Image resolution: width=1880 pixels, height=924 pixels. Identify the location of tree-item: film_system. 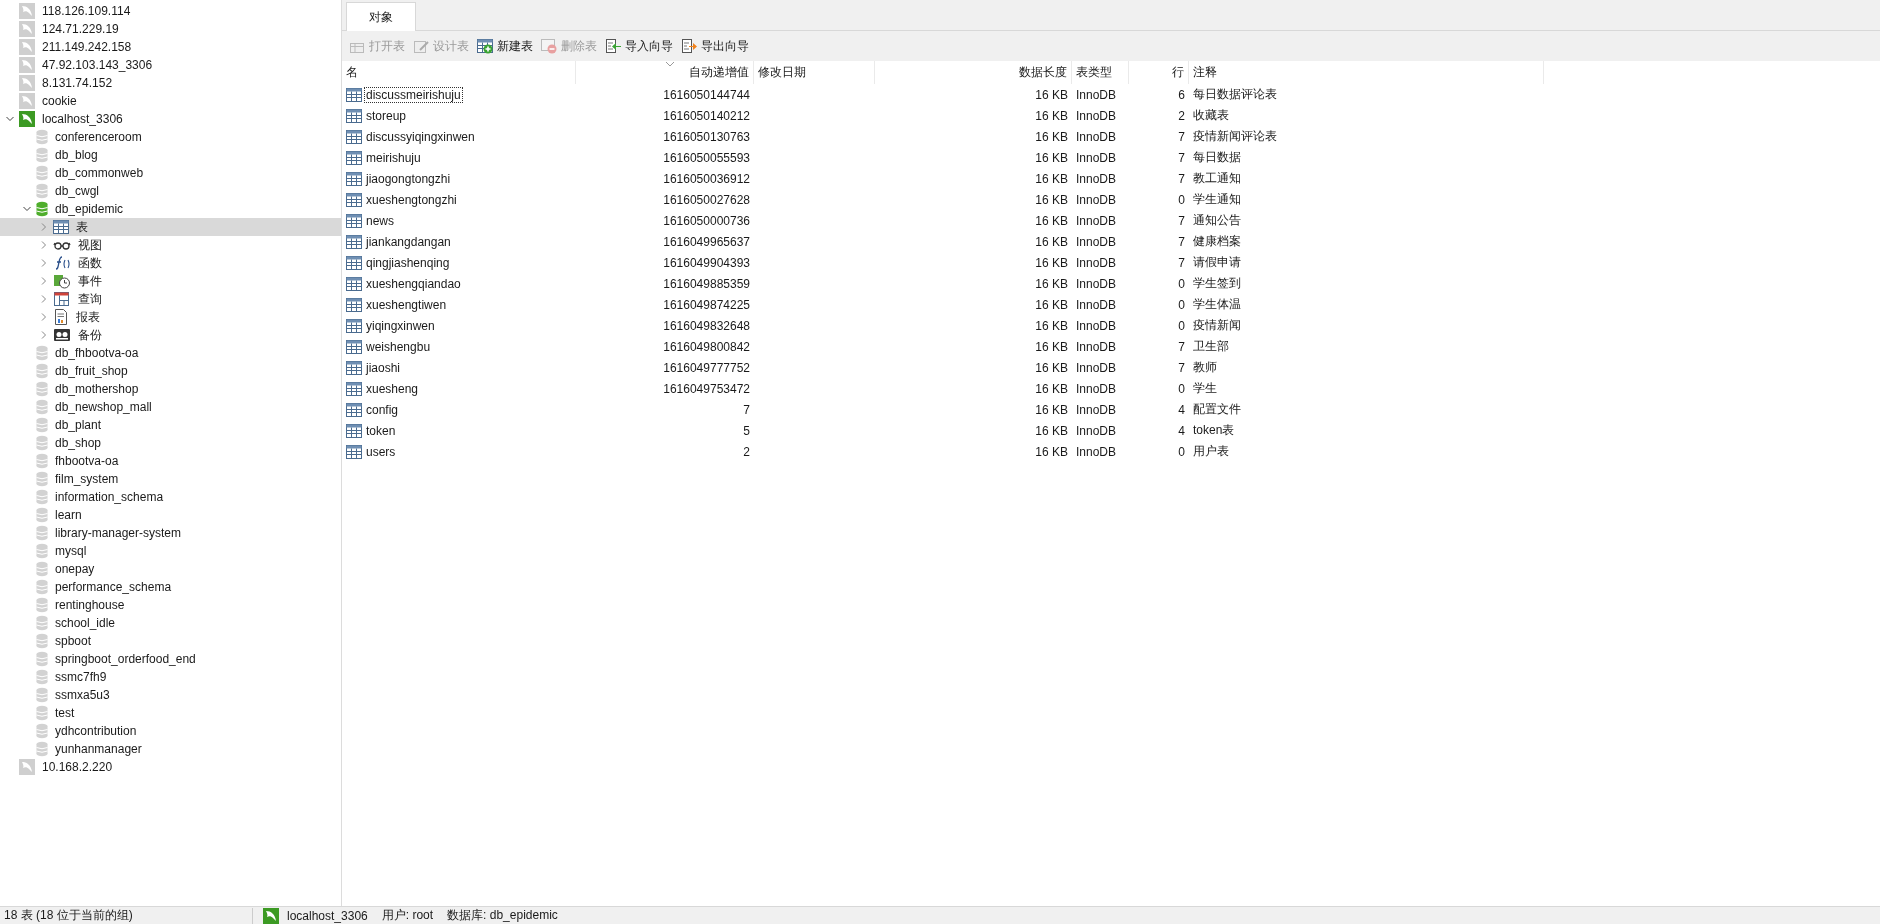
(170, 479).